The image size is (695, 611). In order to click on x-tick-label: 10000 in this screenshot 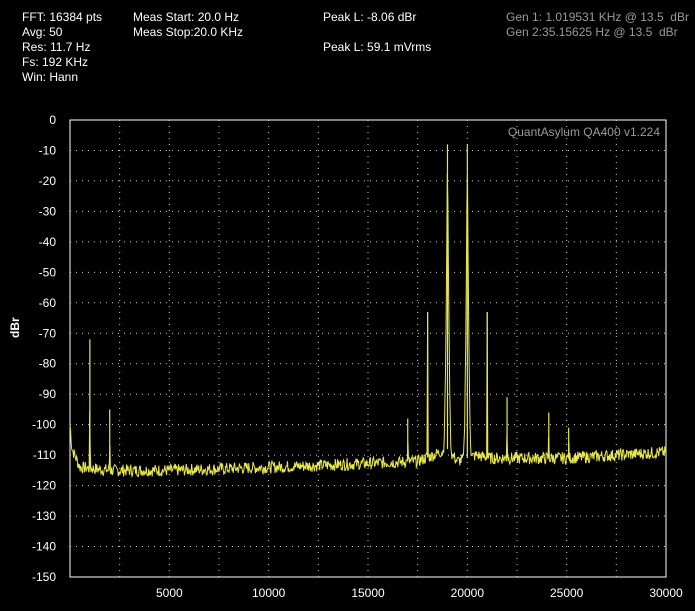, I will do `click(269, 593)`.